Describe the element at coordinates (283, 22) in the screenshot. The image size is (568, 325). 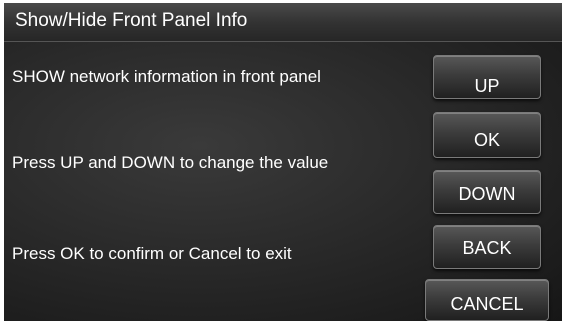
I see `title-bar: Show/Hide Front Panel Info` at that location.